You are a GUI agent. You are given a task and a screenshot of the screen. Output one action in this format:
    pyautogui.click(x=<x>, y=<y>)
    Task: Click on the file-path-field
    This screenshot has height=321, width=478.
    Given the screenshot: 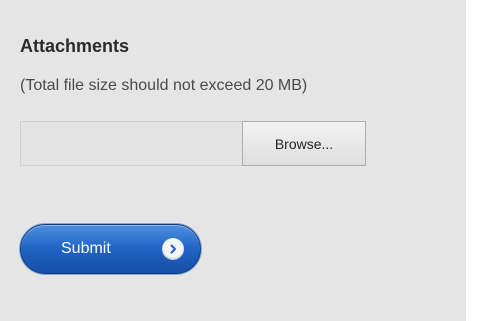 What is the action you would take?
    pyautogui.click(x=131, y=143)
    